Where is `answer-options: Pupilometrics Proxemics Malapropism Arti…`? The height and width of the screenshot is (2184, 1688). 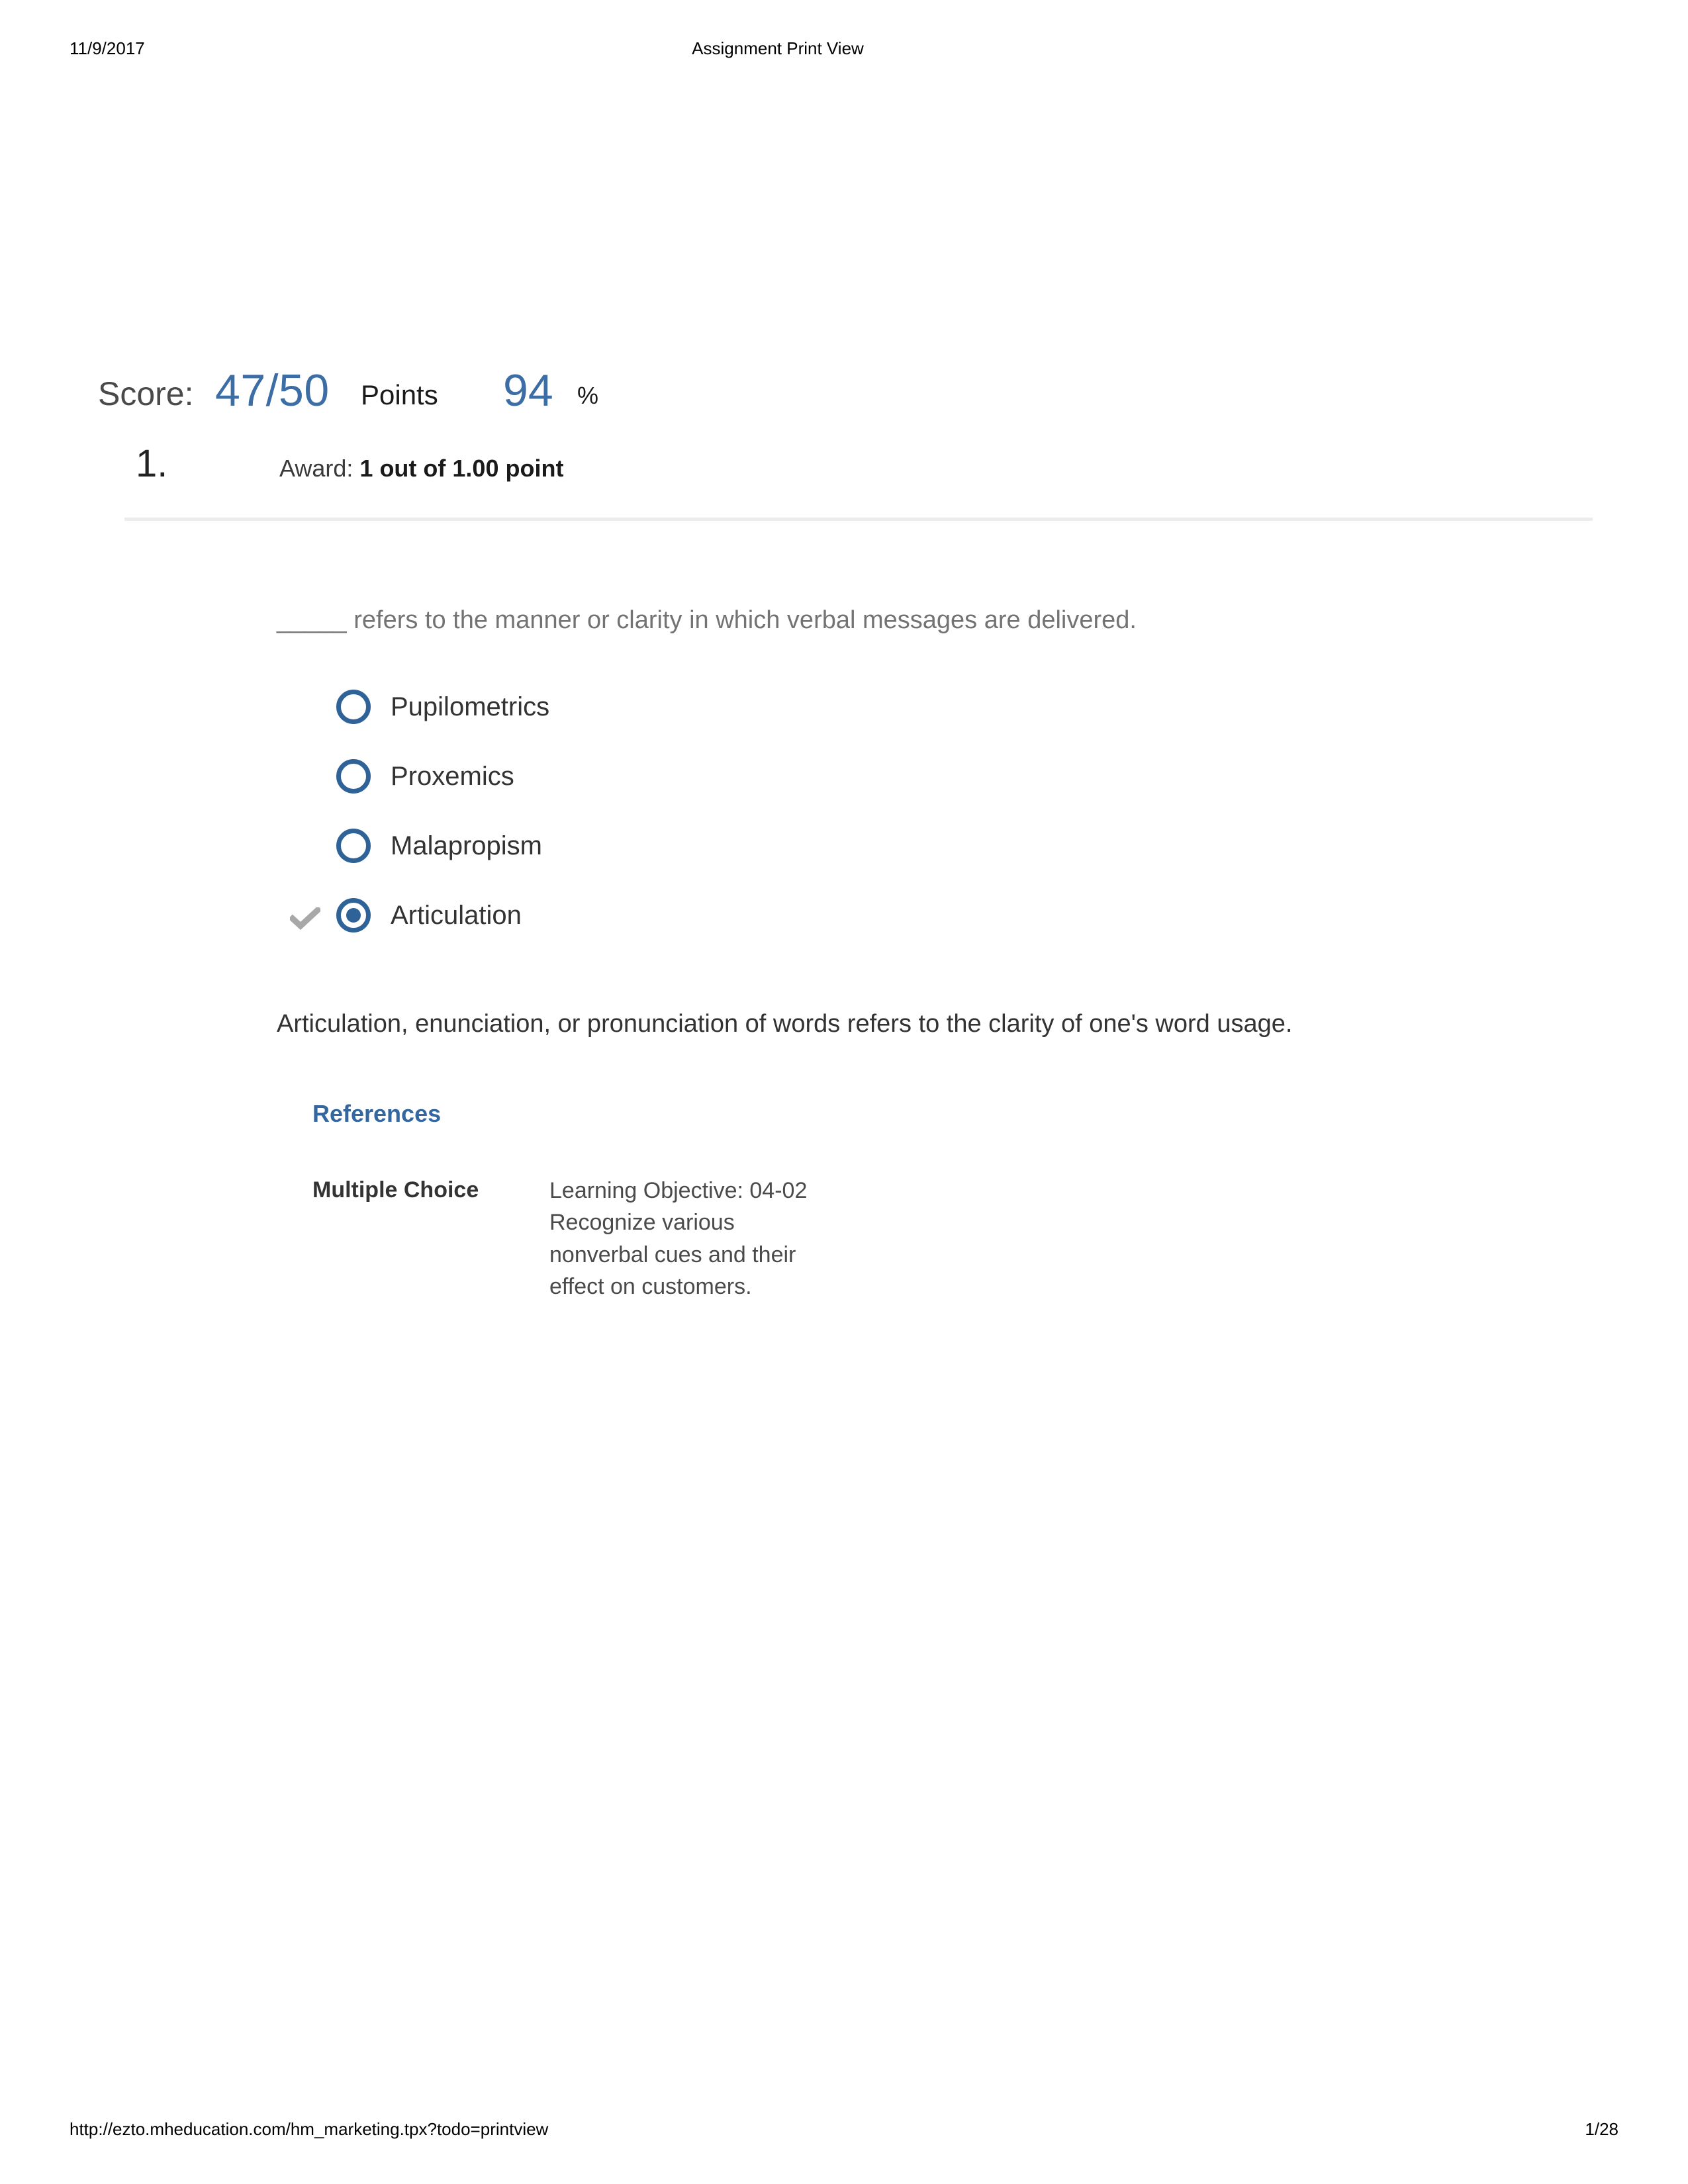 answer-options: Pupilometrics Proxemics Malapropism Arti… is located at coordinates (748, 815).